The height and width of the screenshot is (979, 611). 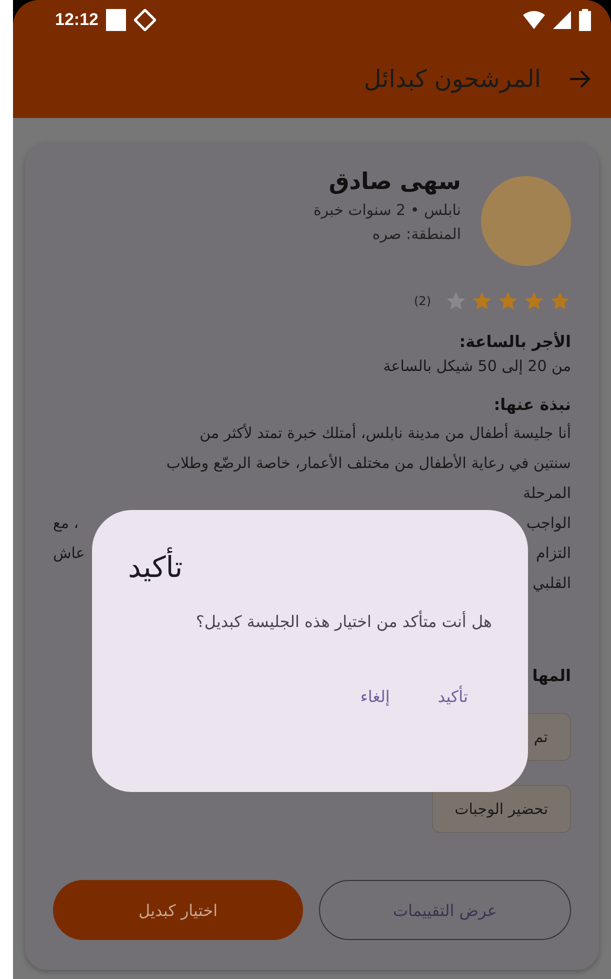 What do you see at coordinates (375, 696) in the screenshot?
I see `cancel-button: إلغاء` at bounding box center [375, 696].